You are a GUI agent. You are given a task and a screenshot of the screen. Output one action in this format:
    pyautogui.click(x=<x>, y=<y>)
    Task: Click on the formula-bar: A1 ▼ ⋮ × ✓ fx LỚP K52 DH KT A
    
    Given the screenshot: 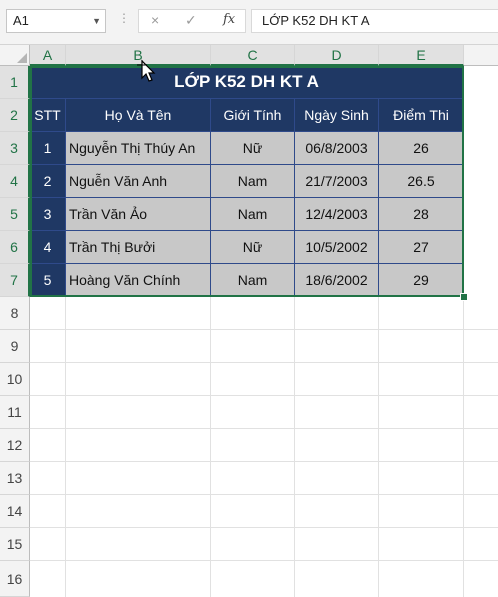 What is the action you would take?
    pyautogui.click(x=249, y=22)
    